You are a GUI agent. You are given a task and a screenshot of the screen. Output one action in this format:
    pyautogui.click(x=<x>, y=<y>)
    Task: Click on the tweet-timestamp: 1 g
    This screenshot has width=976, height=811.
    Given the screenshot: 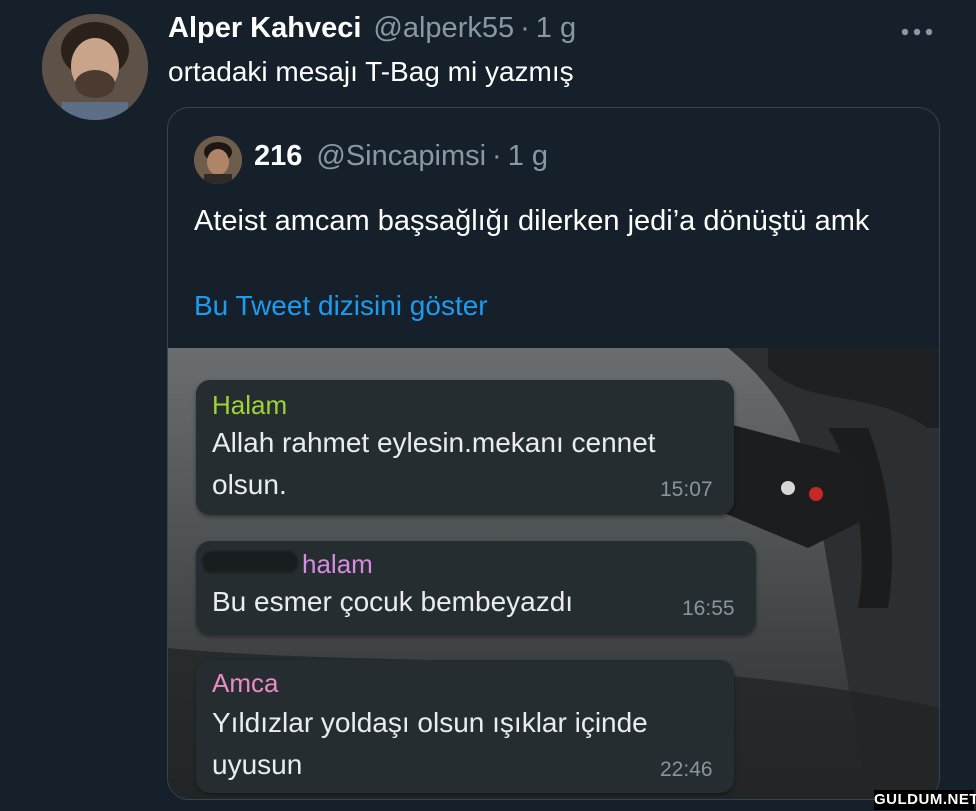 What is the action you would take?
    pyautogui.click(x=556, y=28)
    